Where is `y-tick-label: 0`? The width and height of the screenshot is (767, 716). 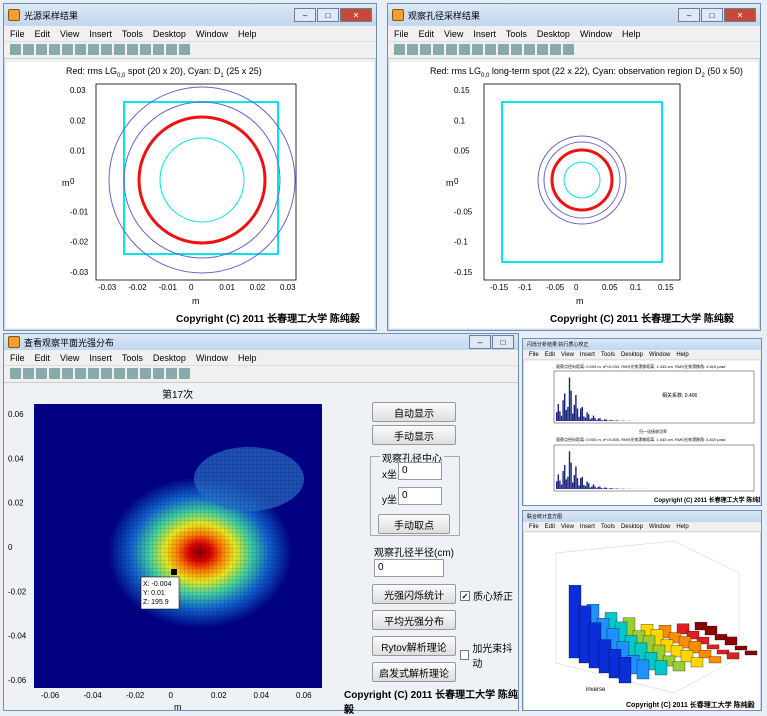
y-tick-label: 0 is located at coordinates (456, 181).